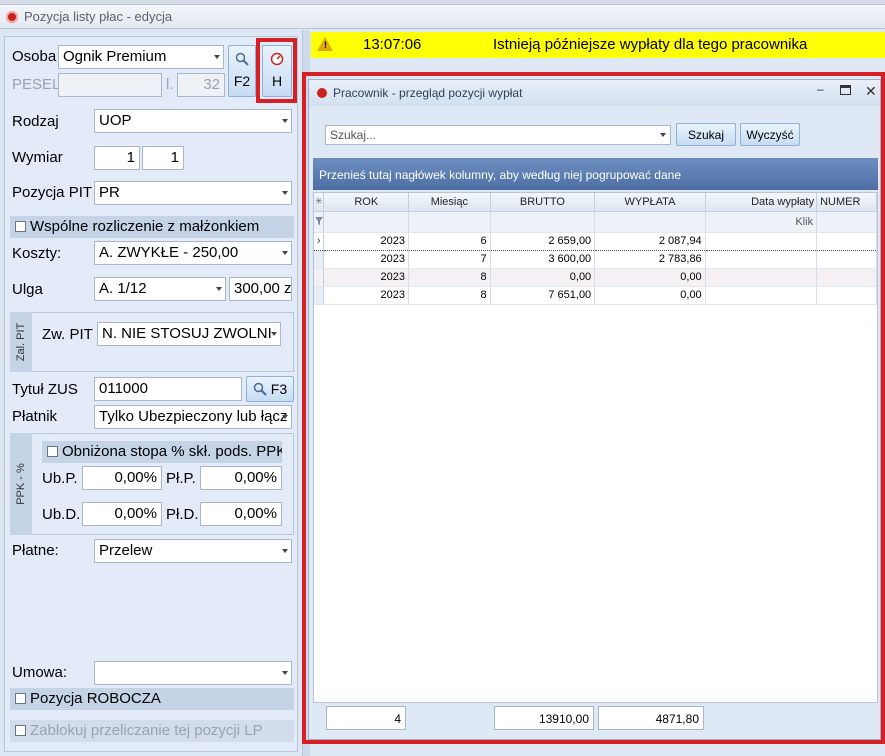  What do you see at coordinates (152, 227) in the screenshot?
I see `wspolne-checkbox: Wspólne rozliczenie z małżonkiem` at bounding box center [152, 227].